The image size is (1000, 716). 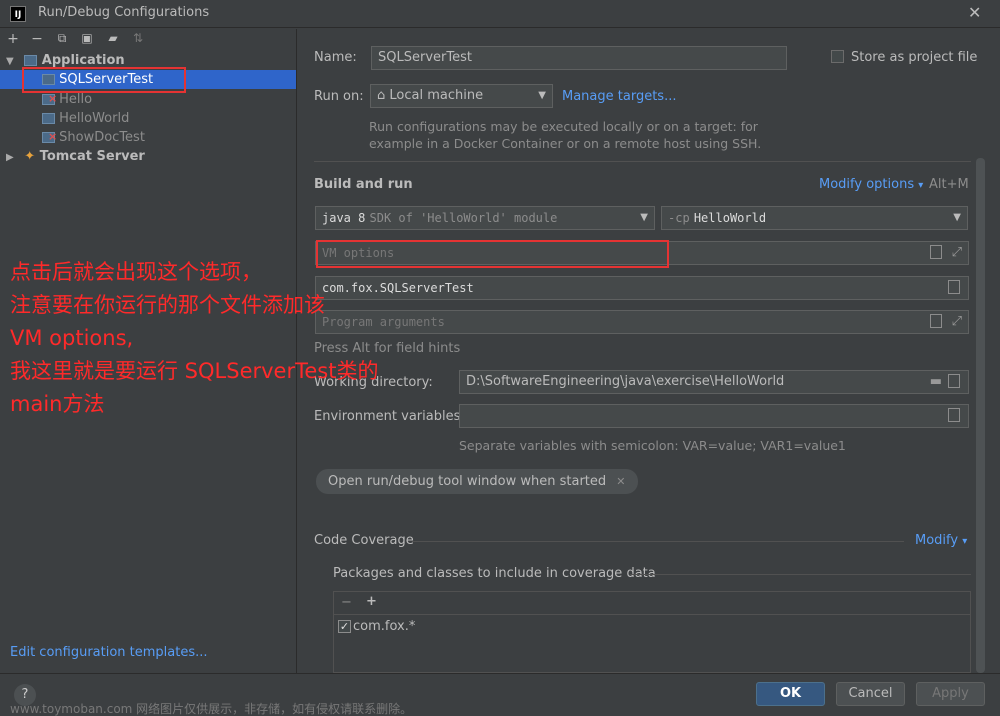 I want to click on tree-item-helloworld: HelloWorld, so click(x=148, y=118).